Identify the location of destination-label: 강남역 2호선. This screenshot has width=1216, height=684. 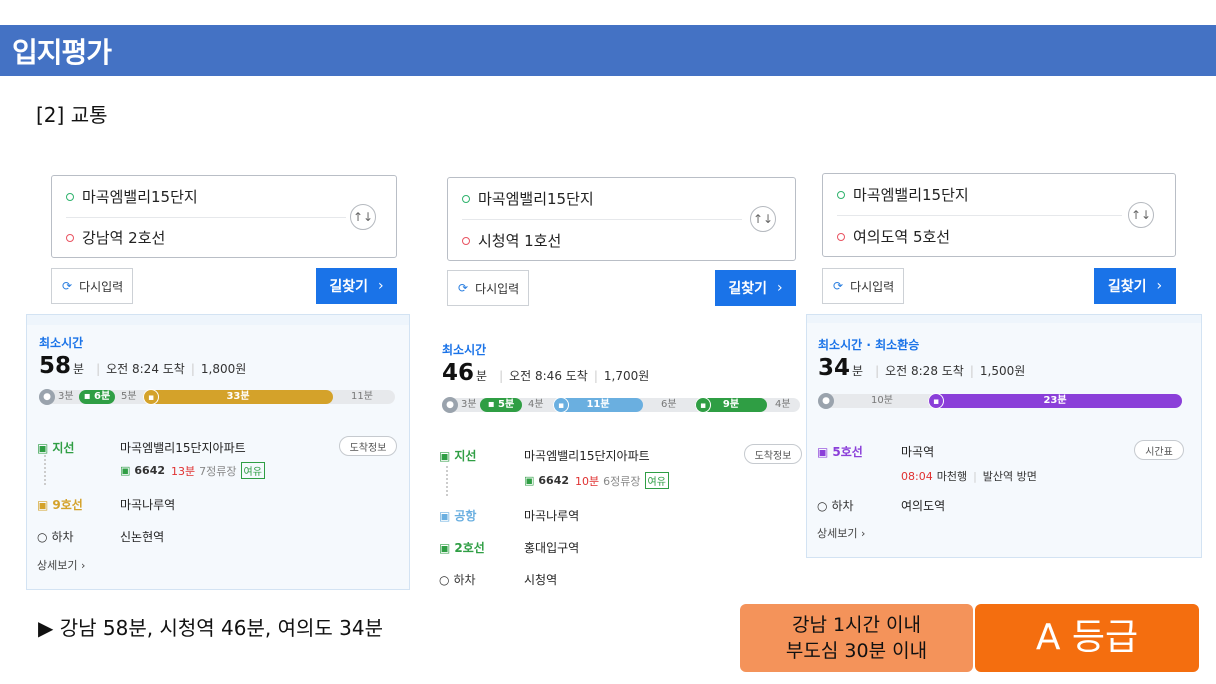
(124, 238).